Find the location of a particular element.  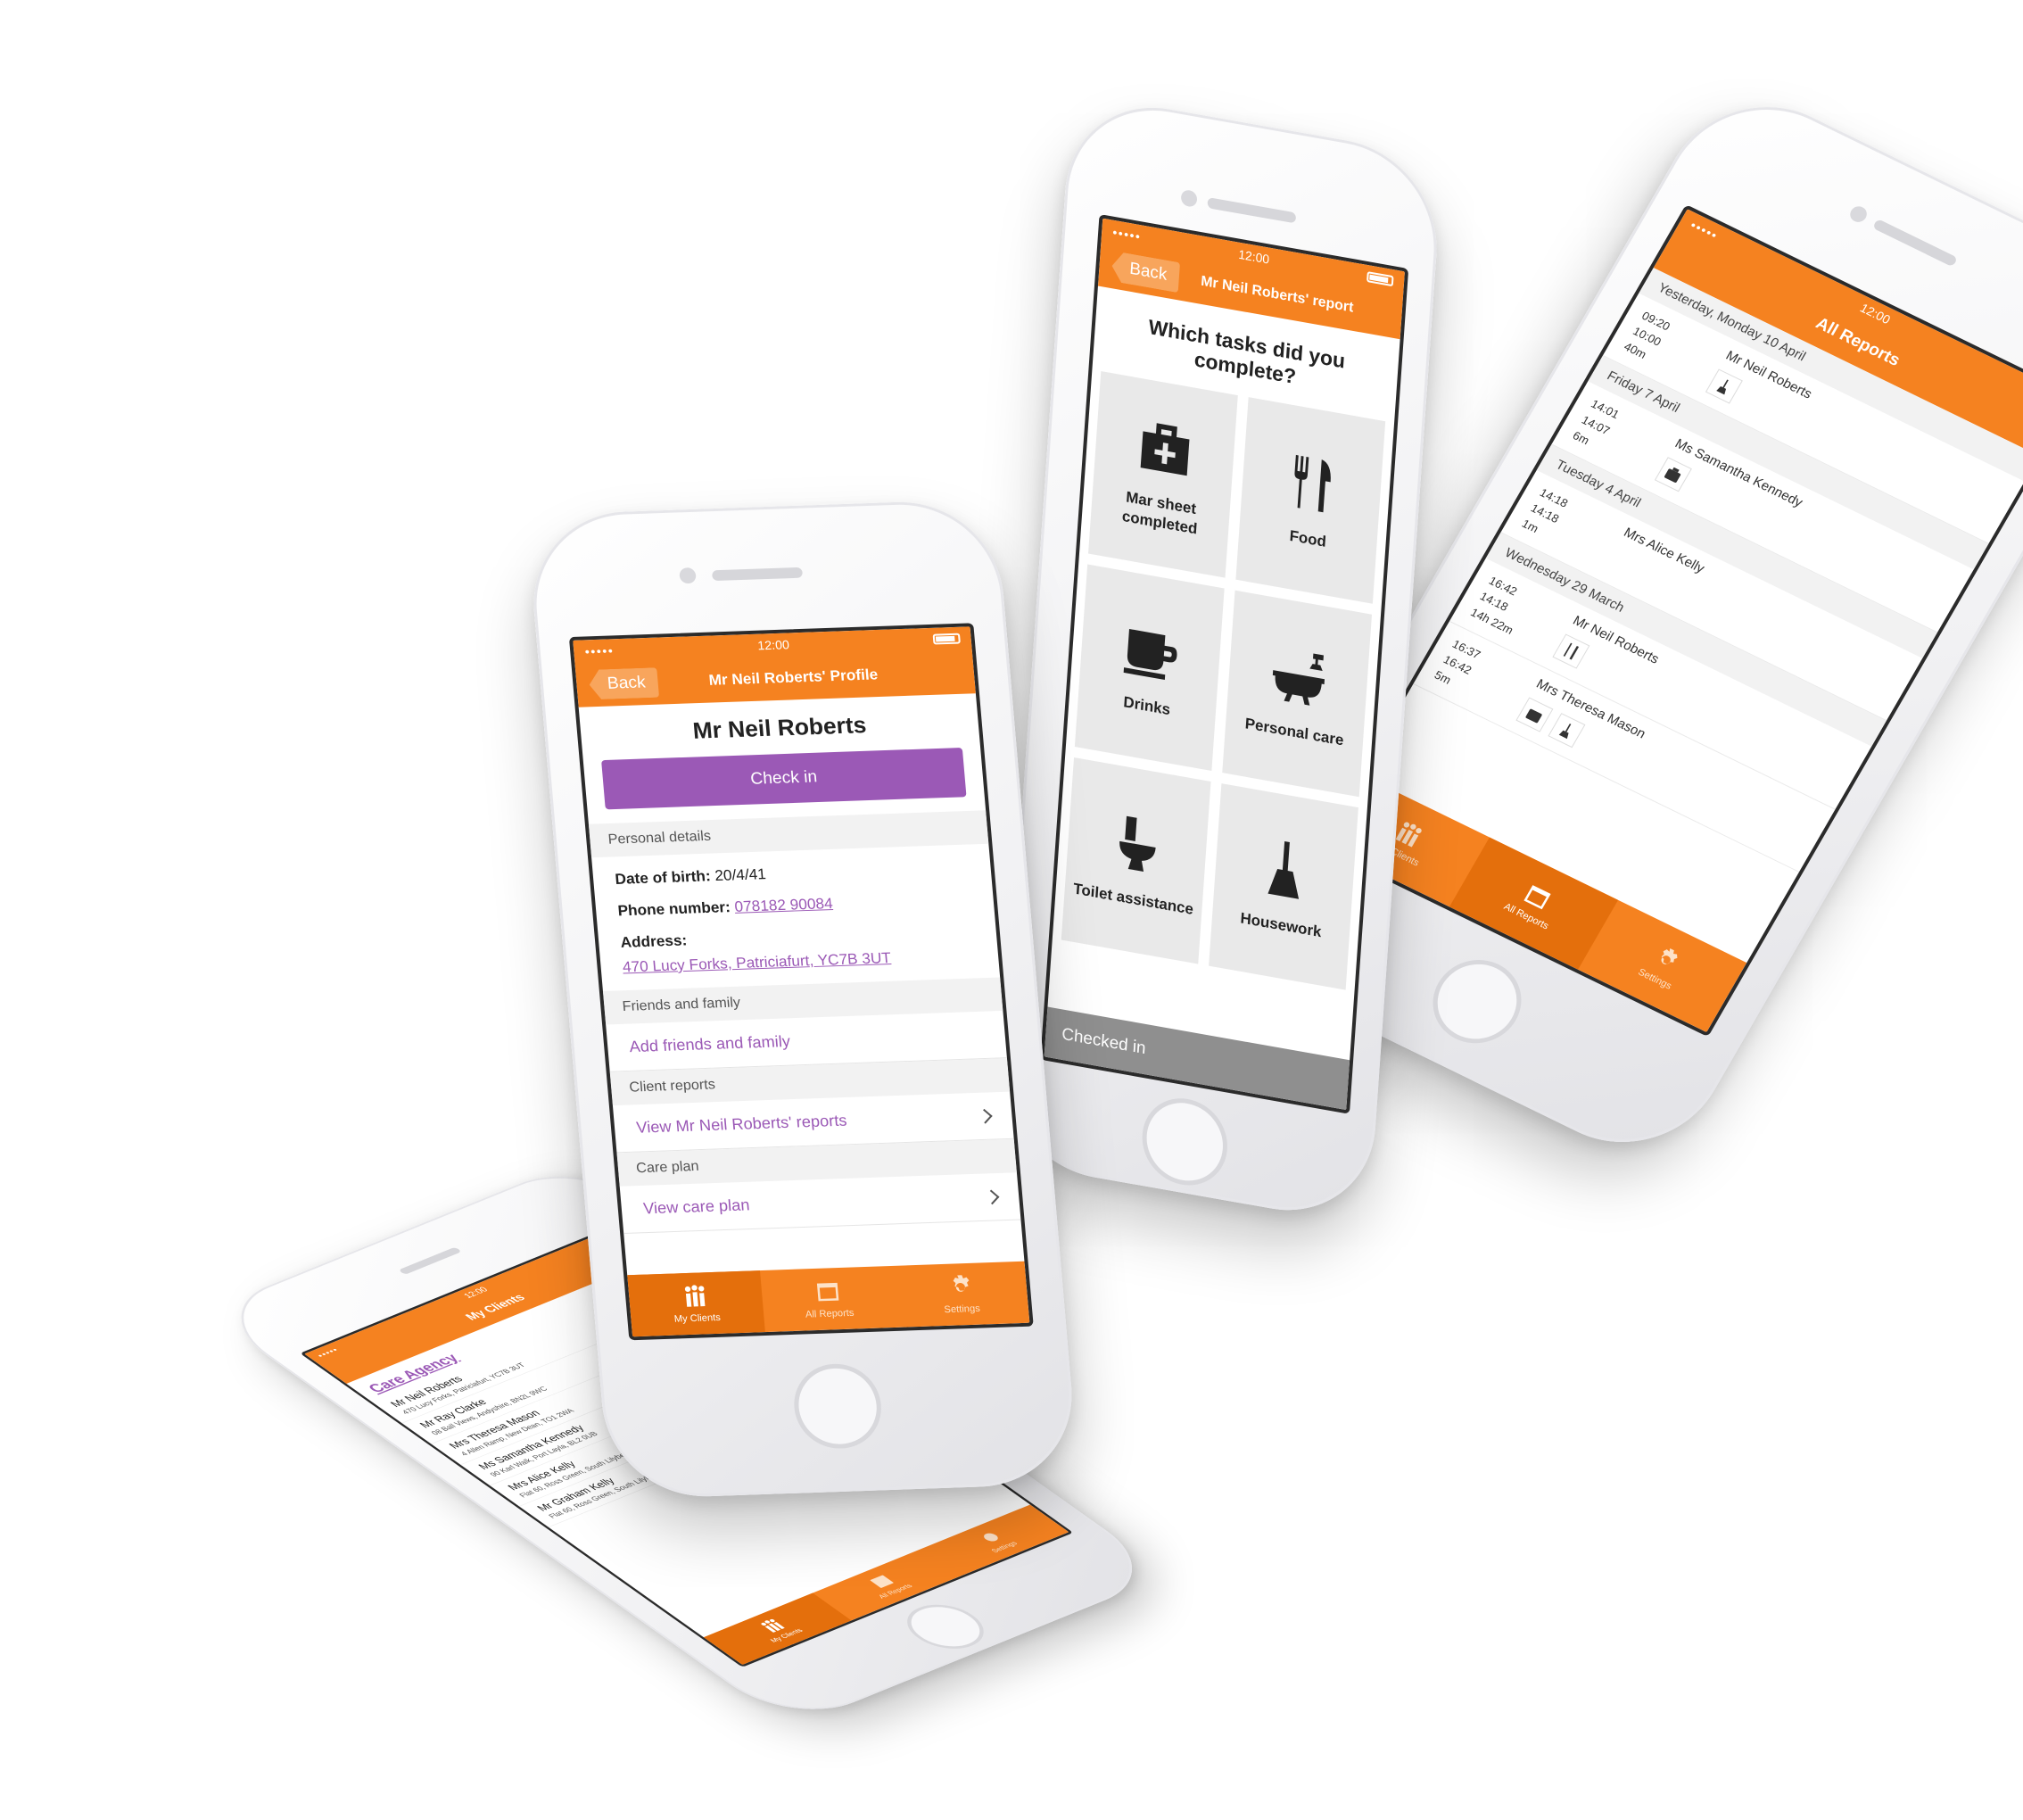

task-tile-drinks: Drinks is located at coordinates (1150, 668).